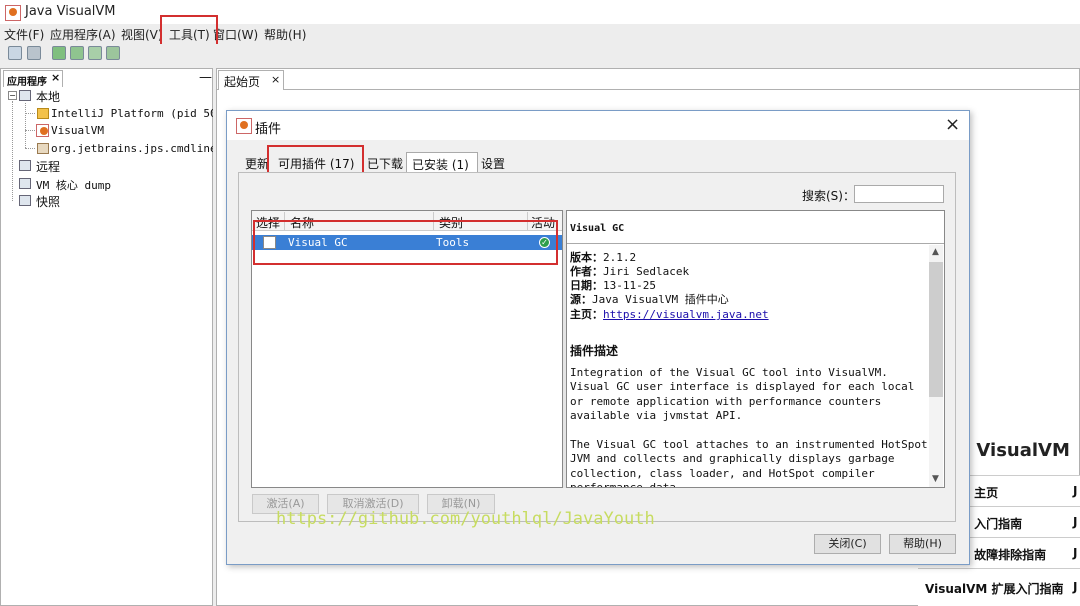  What do you see at coordinates (648, 89) in the screenshot?
I see `tab-divider` at bounding box center [648, 89].